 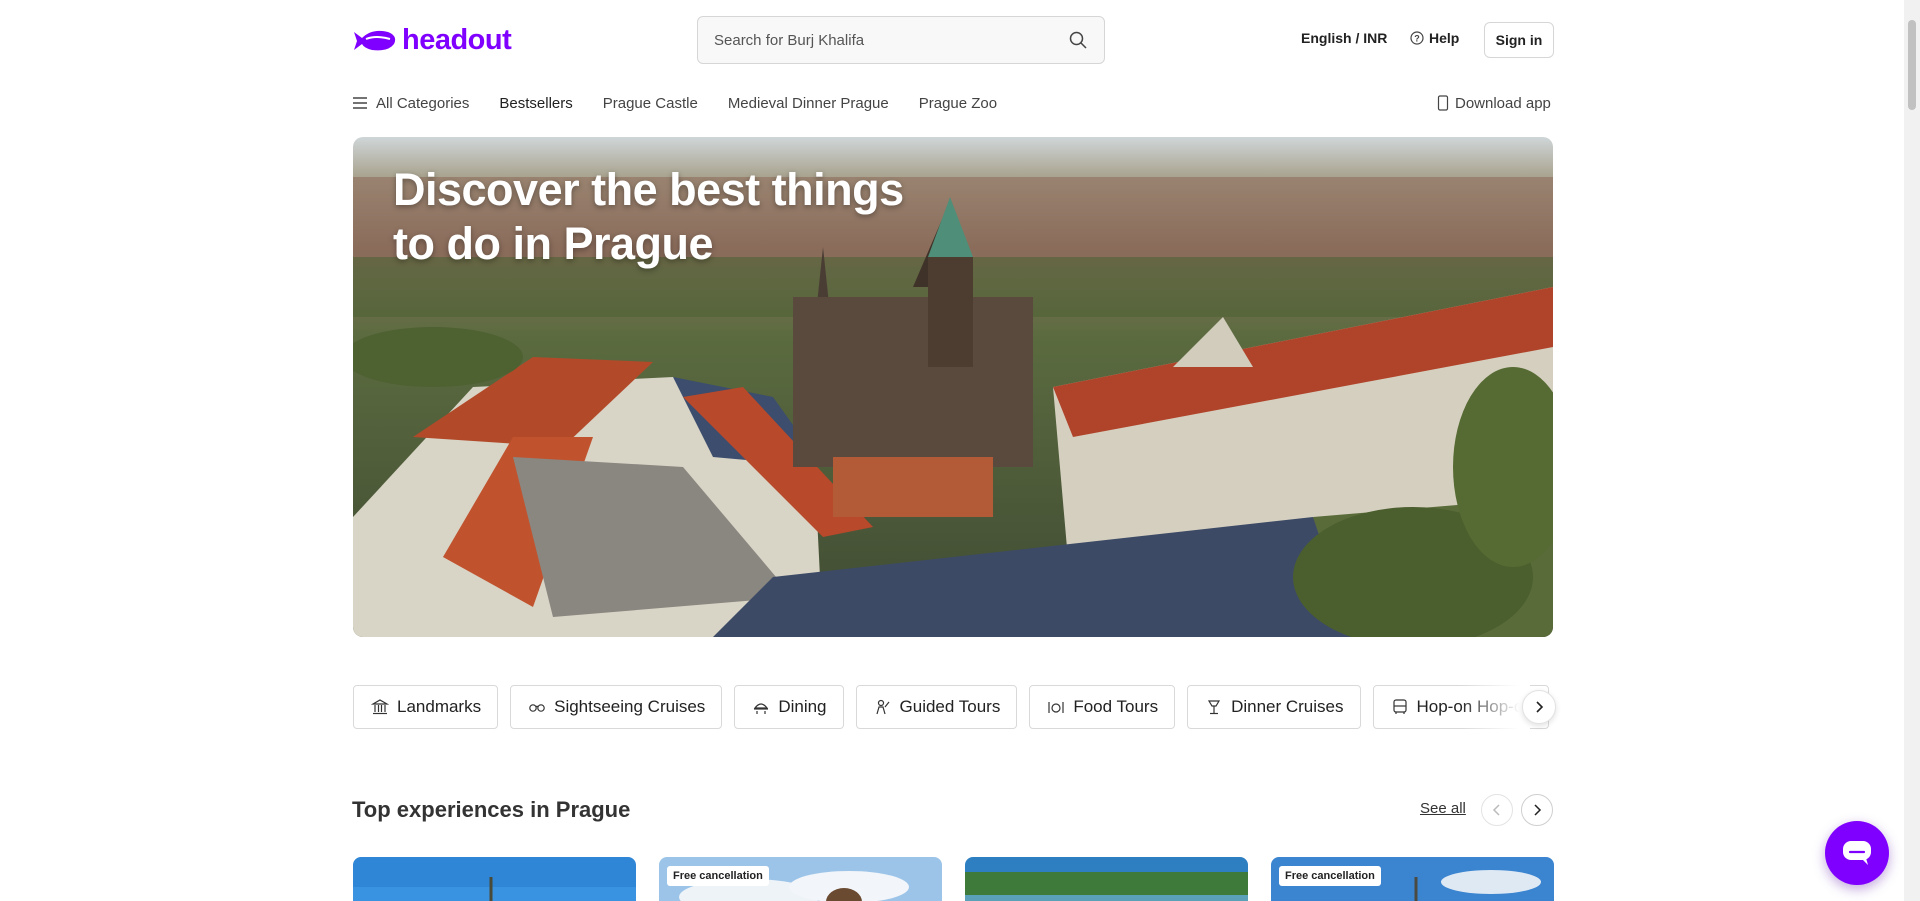 What do you see at coordinates (423, 103) in the screenshot?
I see `nav-item-label: All Categories` at bounding box center [423, 103].